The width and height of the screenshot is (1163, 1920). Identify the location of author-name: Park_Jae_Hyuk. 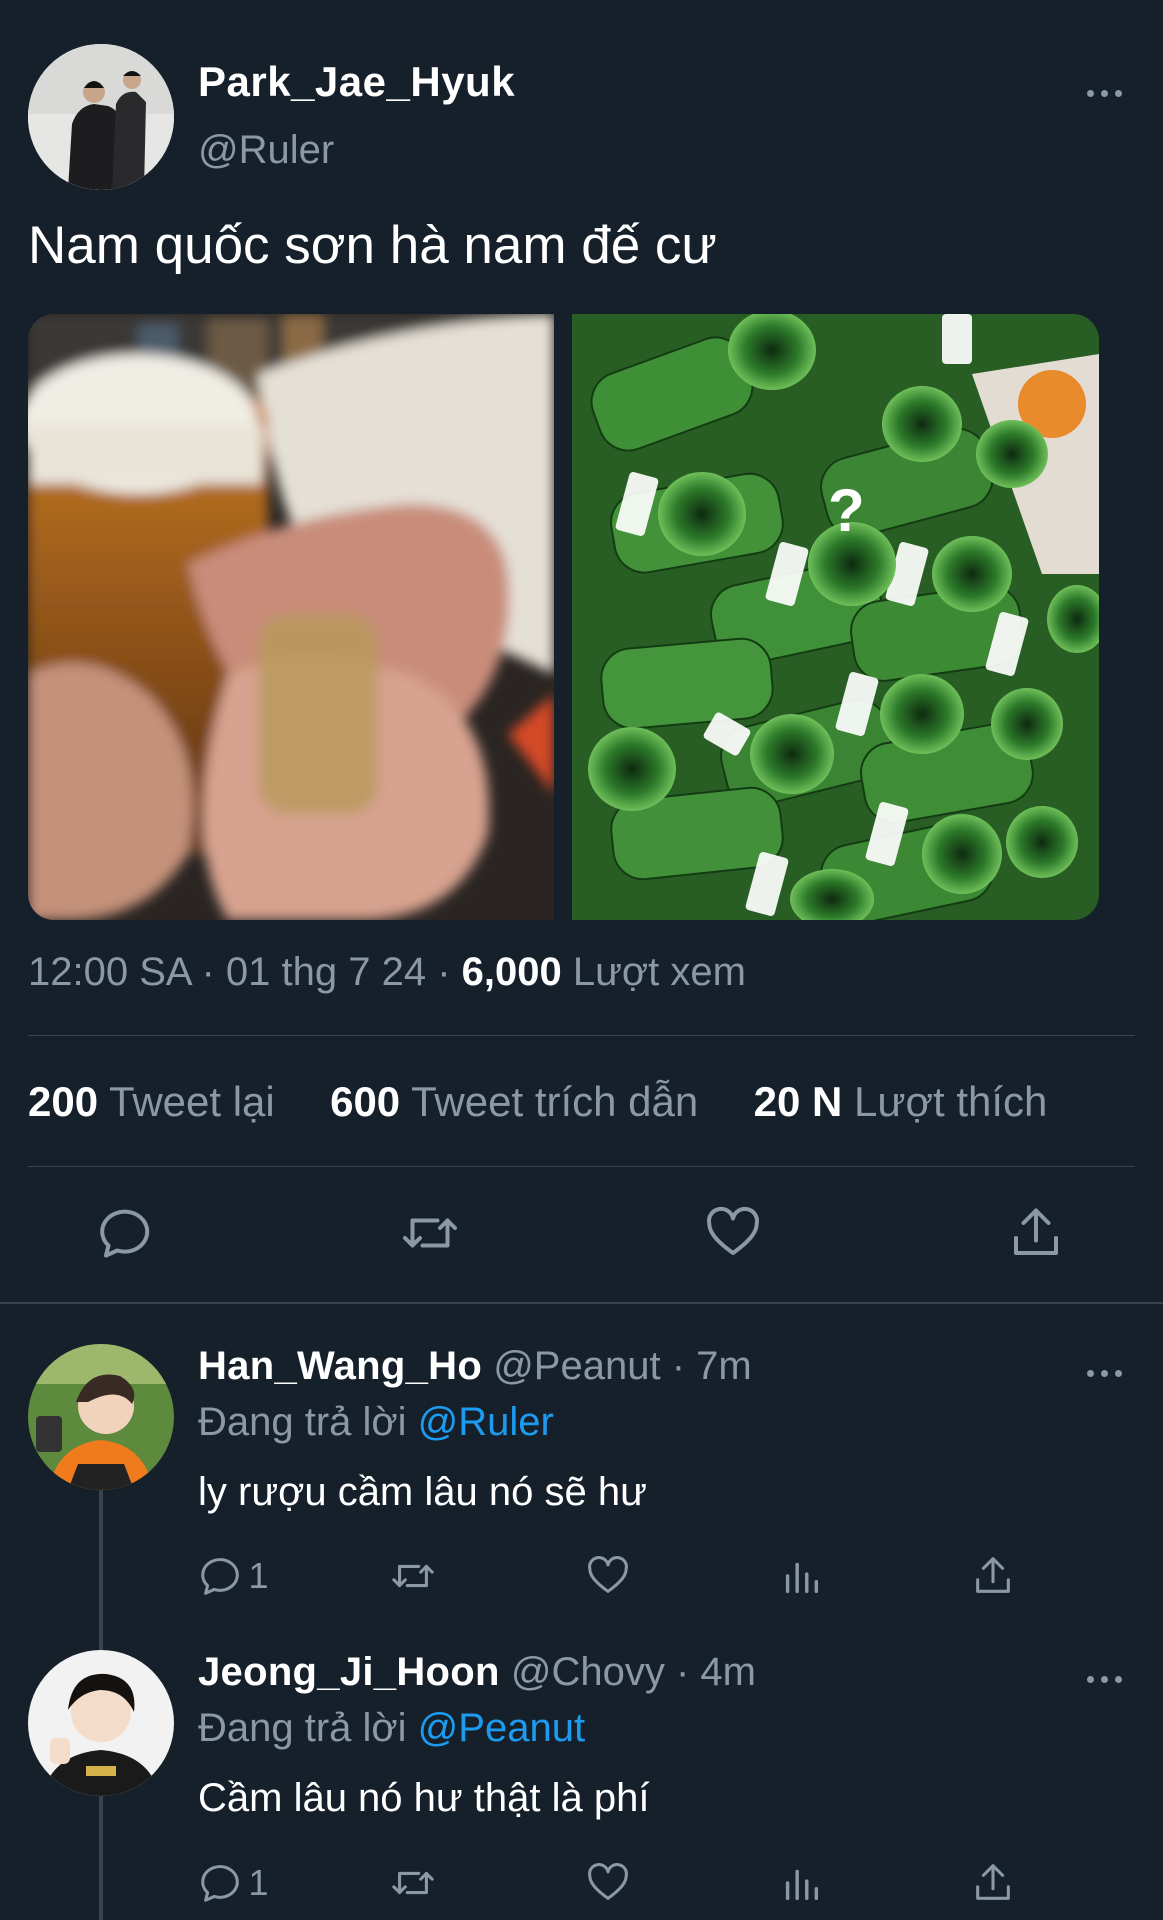
(356, 82).